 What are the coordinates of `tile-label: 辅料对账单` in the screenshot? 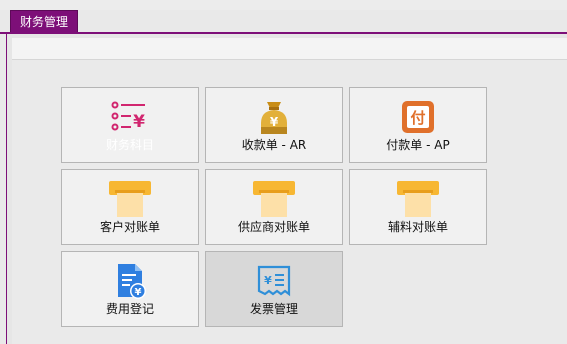 It's located at (417, 227).